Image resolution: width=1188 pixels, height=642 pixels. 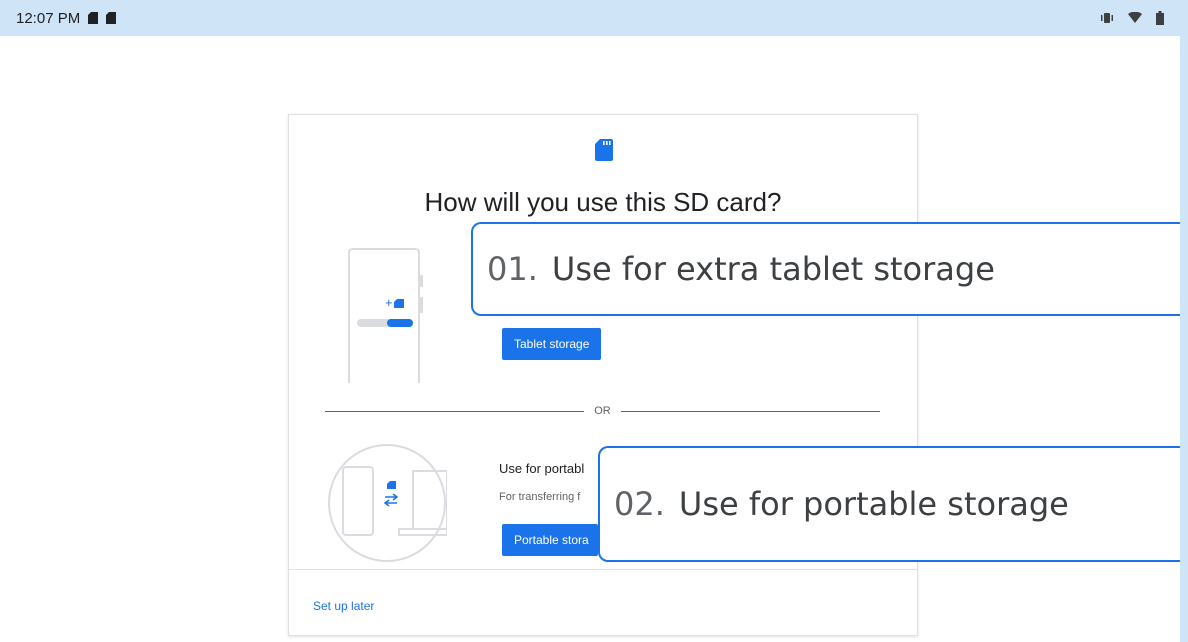 What do you see at coordinates (1160, 18) in the screenshot?
I see `battery-icon` at bounding box center [1160, 18].